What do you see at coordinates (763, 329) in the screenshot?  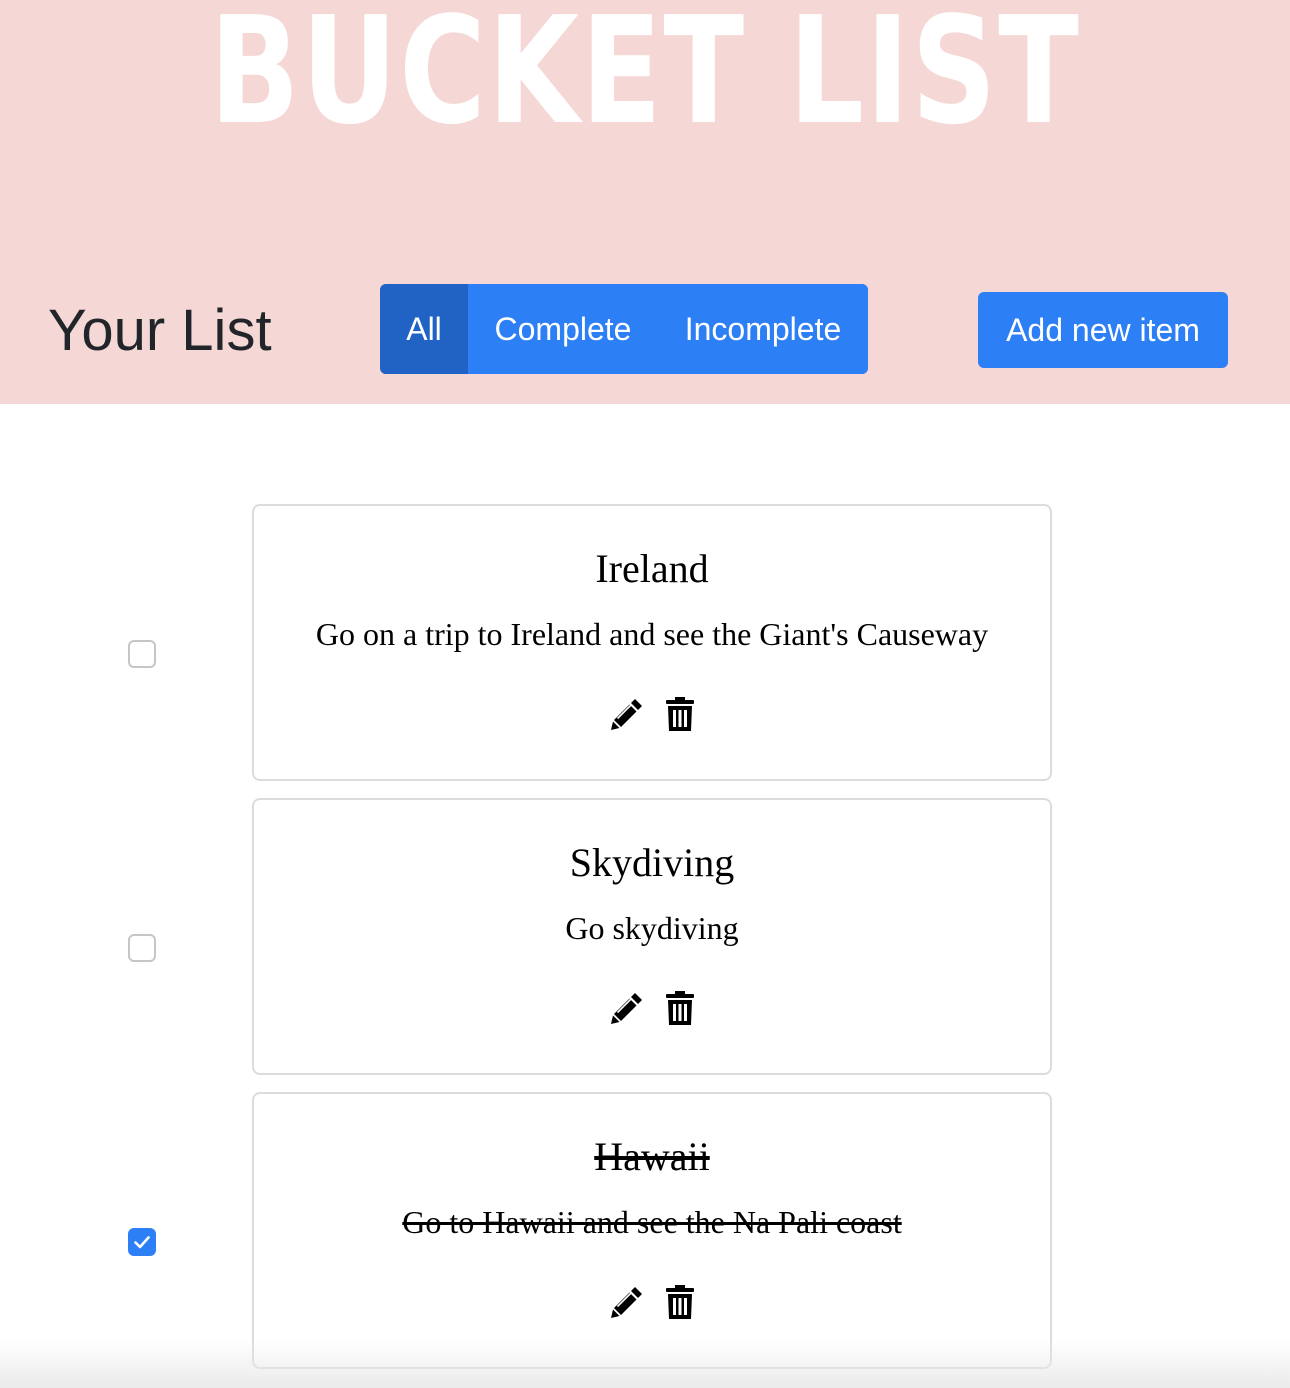 I see `filter-incomplete-button: Incomplete` at bounding box center [763, 329].